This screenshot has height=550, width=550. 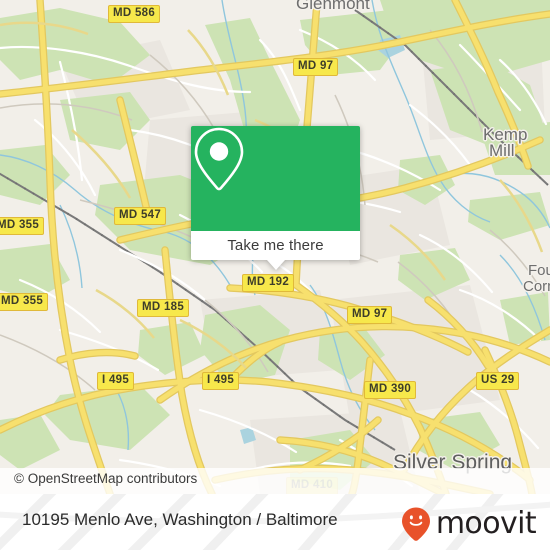 I want to click on road-shield-md185: MD 185, so click(x=163, y=308).